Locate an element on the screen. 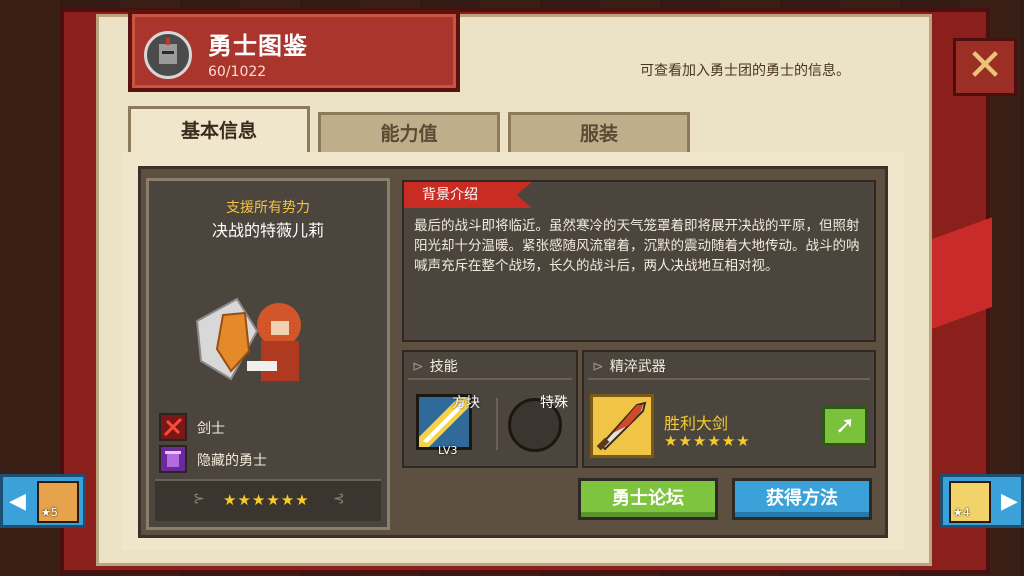 The width and height of the screenshot is (1024, 576). skills-panel: ⊳ 技能 方块 LV3 特殊 is located at coordinates (490, 409).